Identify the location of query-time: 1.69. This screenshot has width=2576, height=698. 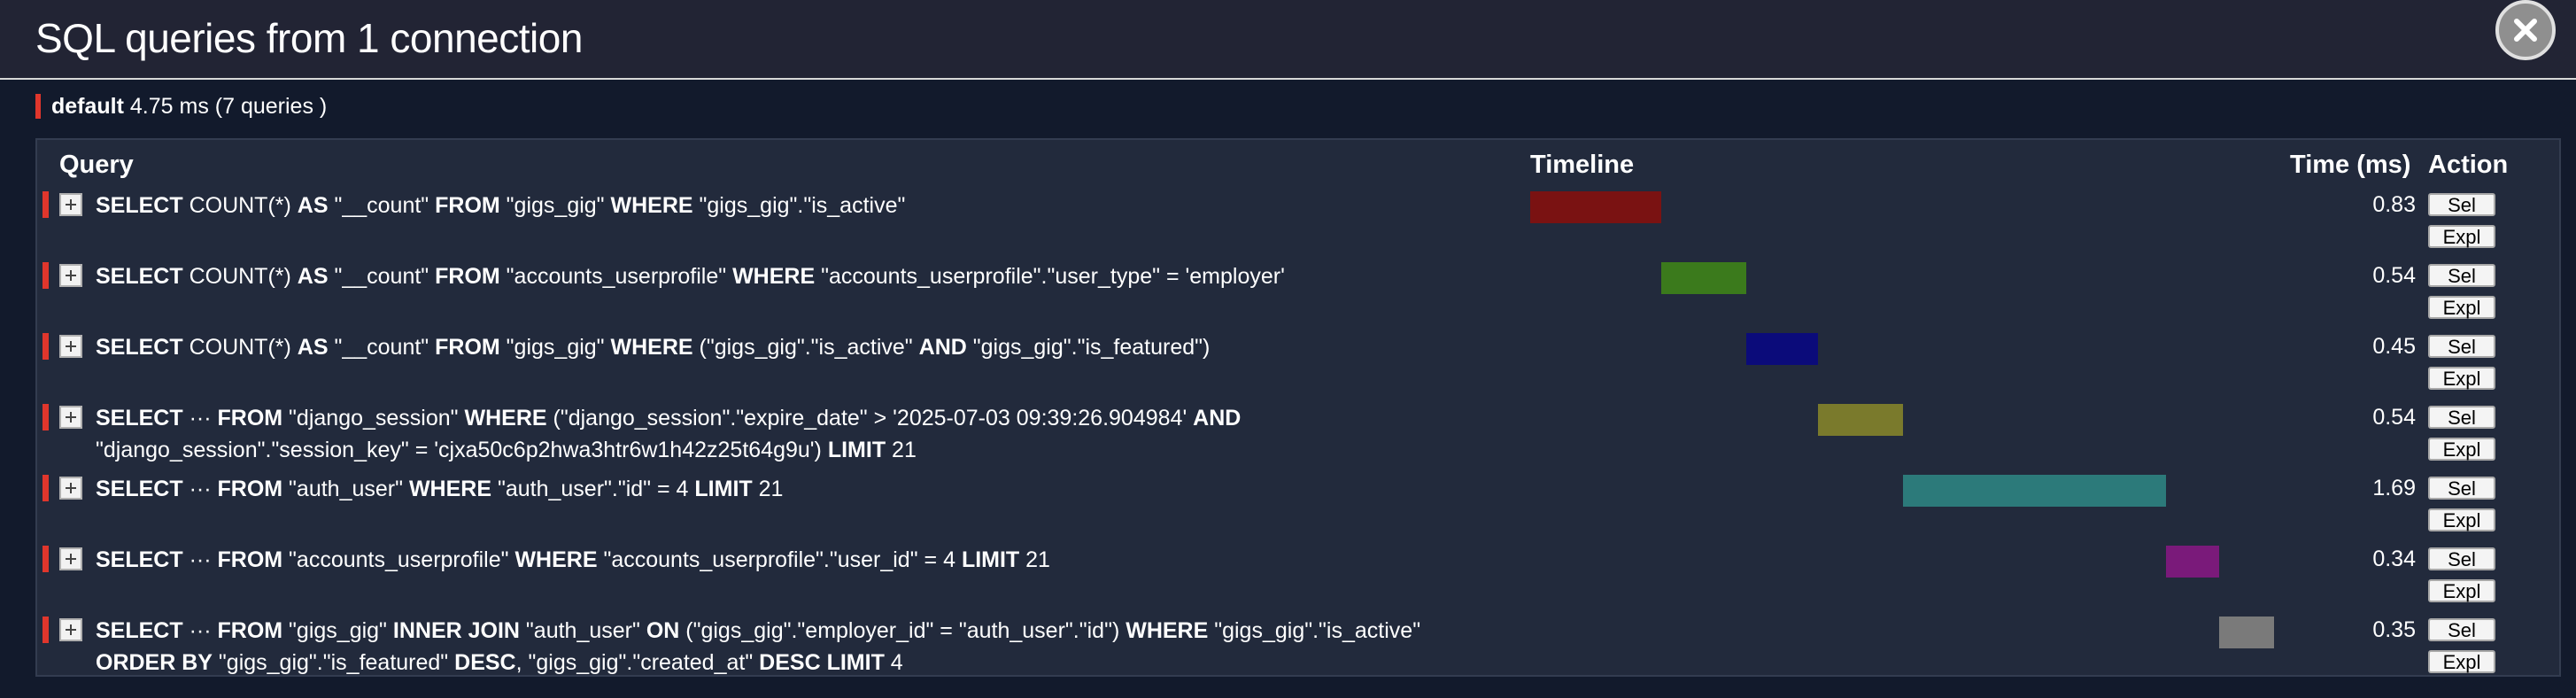
(2394, 488).